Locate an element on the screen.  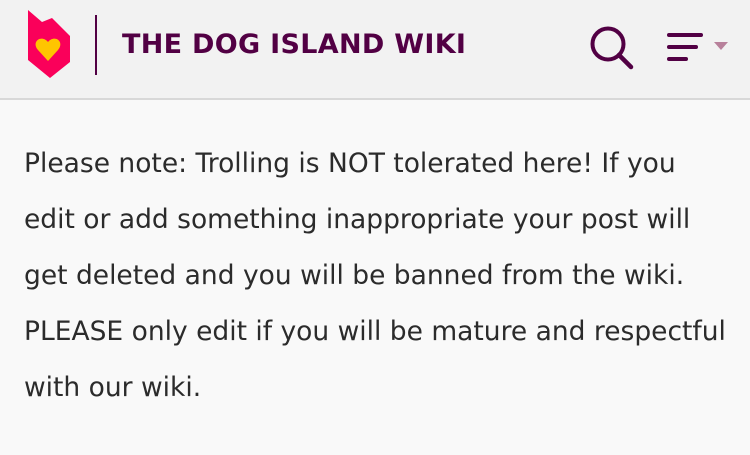
search-icon is located at coordinates (612, 48).